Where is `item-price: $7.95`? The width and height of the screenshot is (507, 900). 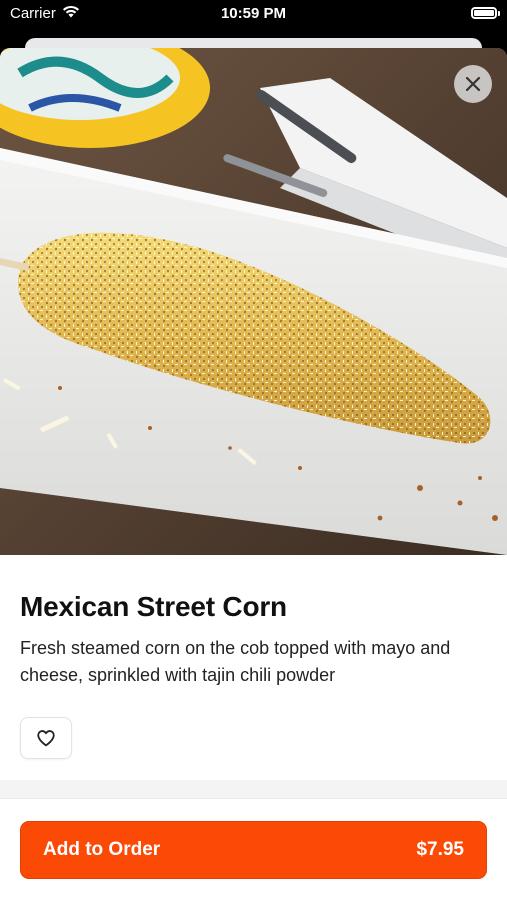 item-price: $7.95 is located at coordinates (440, 849).